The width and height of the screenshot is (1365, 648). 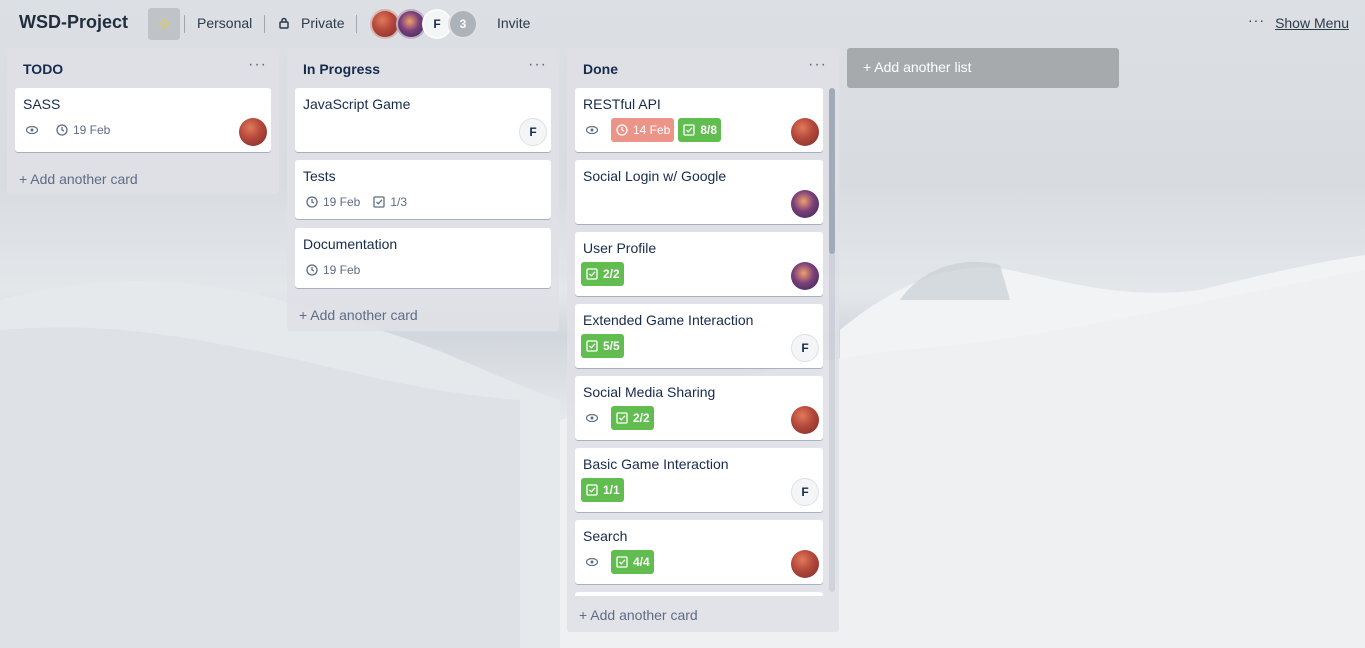 What do you see at coordinates (983, 68) in the screenshot?
I see `add-list-button: + Add another list` at bounding box center [983, 68].